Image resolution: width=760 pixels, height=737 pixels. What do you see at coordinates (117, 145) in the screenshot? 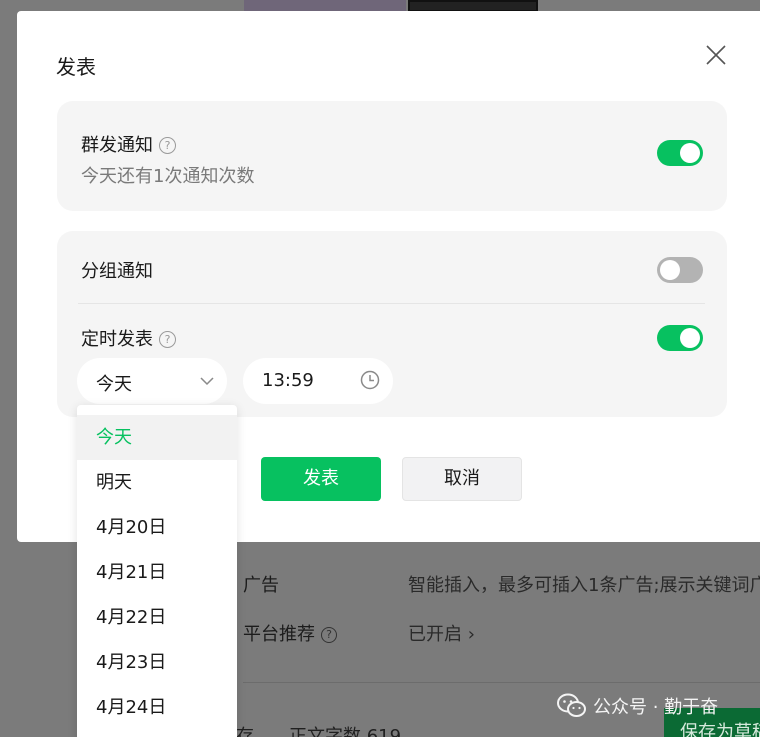
I see `mass-notify-label: 群发通知` at bounding box center [117, 145].